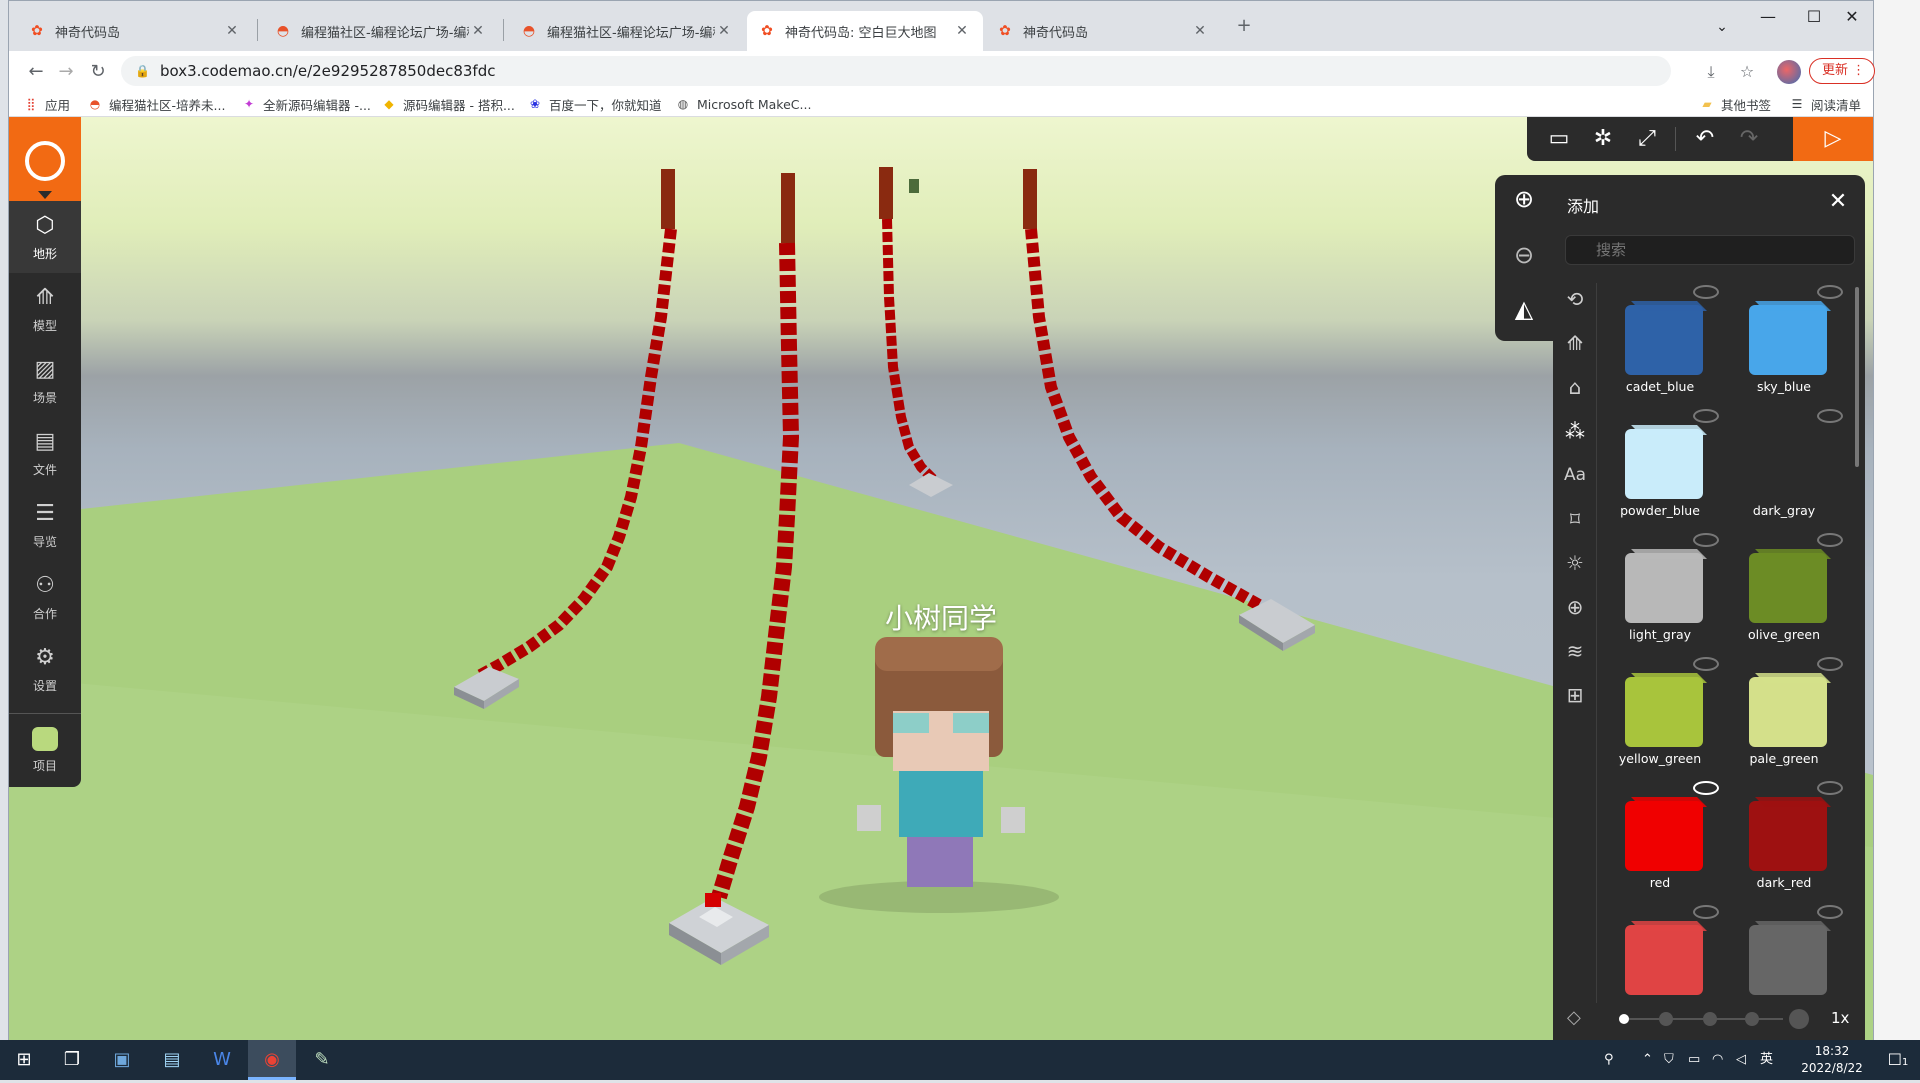 The height and width of the screenshot is (1083, 1920). What do you see at coordinates (66, 72) in the screenshot?
I see `forward-button: →` at bounding box center [66, 72].